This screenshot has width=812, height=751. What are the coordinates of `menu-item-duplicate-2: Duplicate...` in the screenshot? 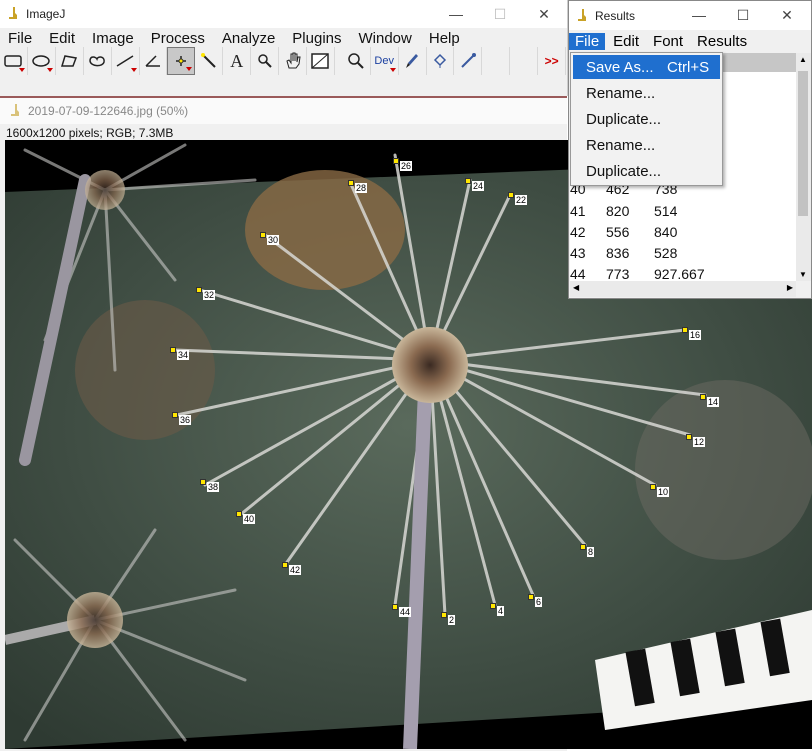 It's located at (646, 171).